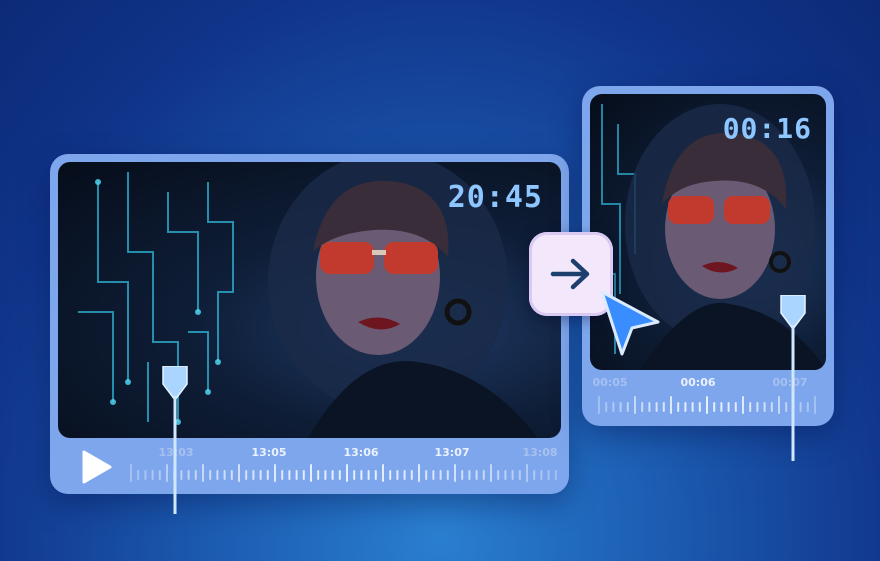 The image size is (880, 561). I want to click on output-timecode: 00:16, so click(767, 128).